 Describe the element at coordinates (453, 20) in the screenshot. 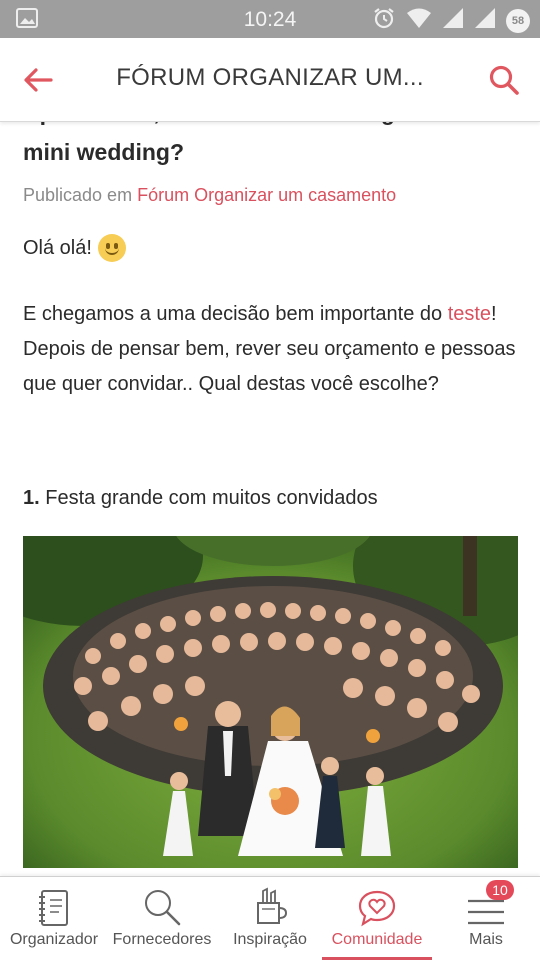

I see `signal-icon` at that location.